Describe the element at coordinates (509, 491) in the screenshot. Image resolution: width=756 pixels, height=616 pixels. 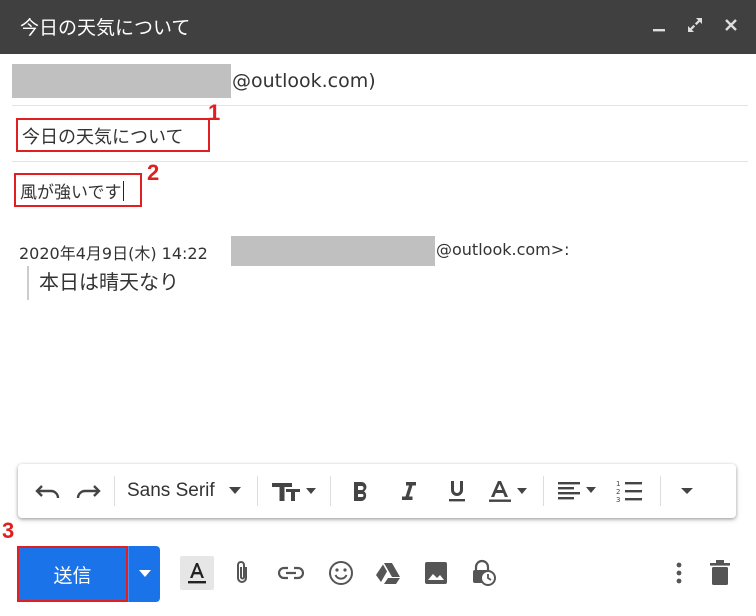
I see `text-color-icon` at that location.